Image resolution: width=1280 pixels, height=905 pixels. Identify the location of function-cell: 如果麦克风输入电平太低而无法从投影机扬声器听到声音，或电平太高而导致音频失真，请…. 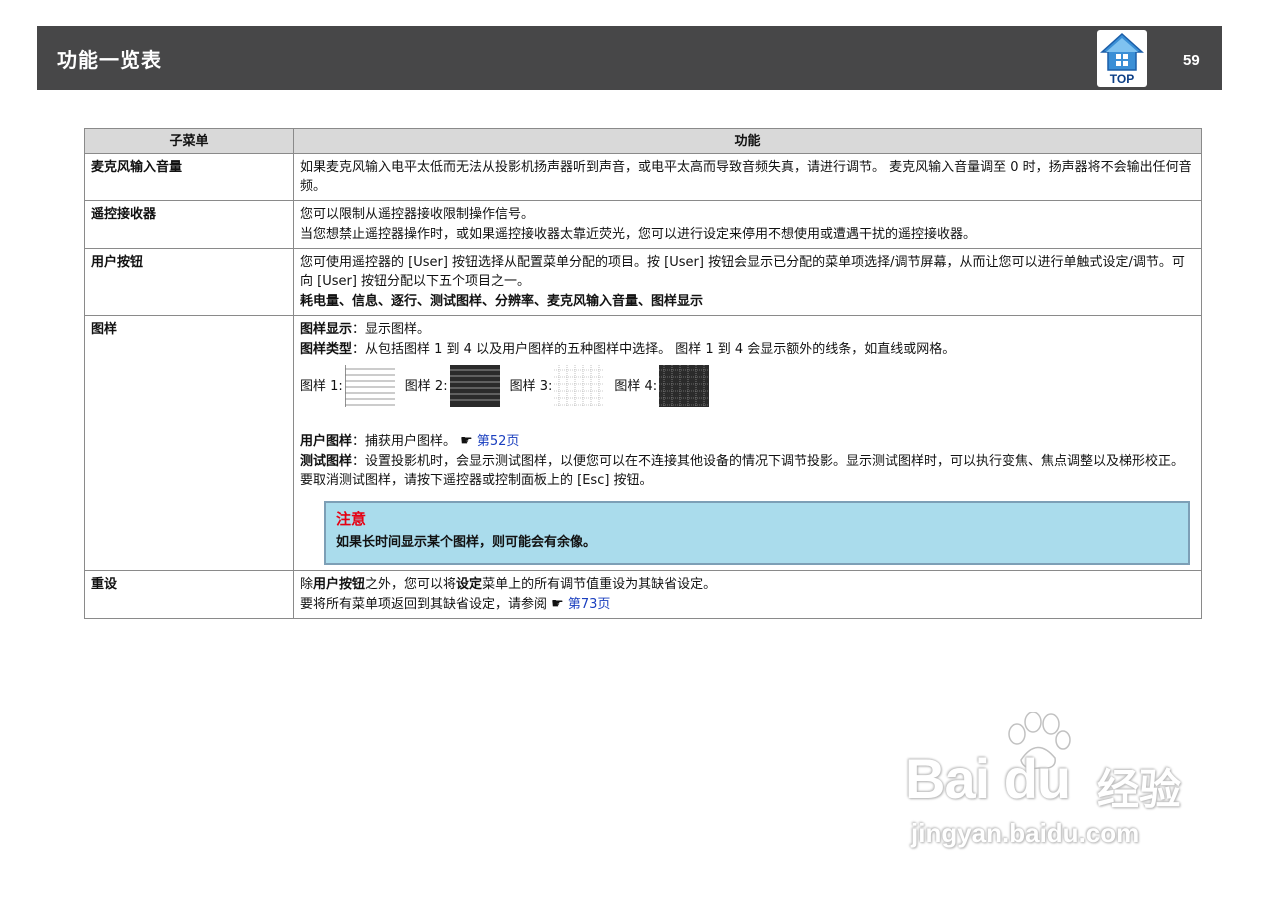
(747, 177).